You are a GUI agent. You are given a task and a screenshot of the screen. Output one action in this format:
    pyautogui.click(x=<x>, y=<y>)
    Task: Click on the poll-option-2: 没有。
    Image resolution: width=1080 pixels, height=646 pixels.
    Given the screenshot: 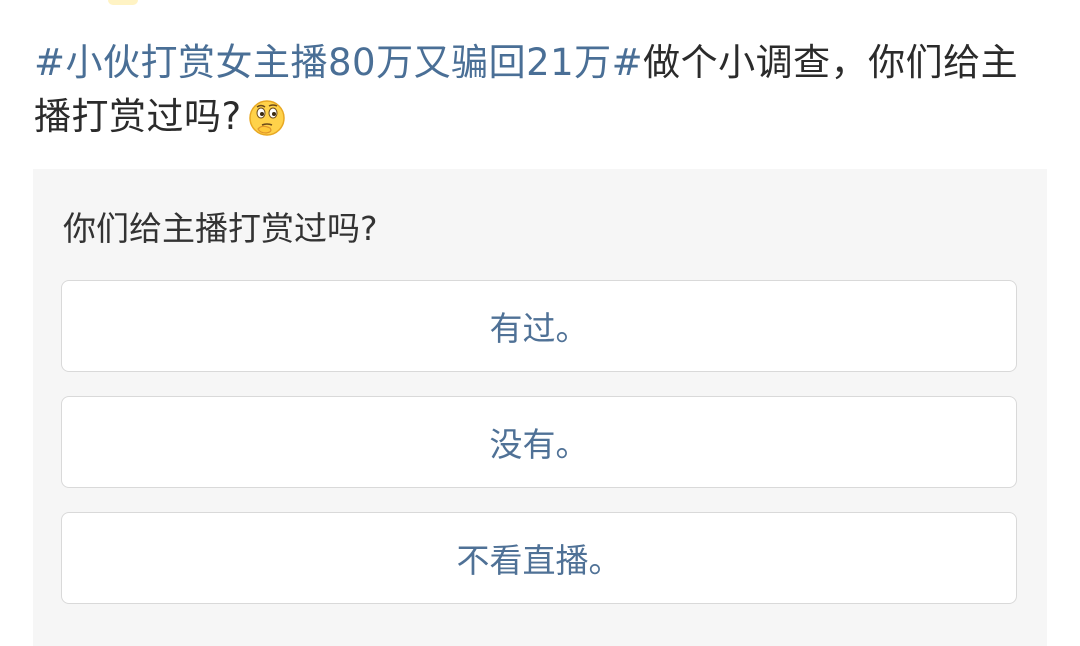 What is the action you would take?
    pyautogui.click(x=539, y=442)
    